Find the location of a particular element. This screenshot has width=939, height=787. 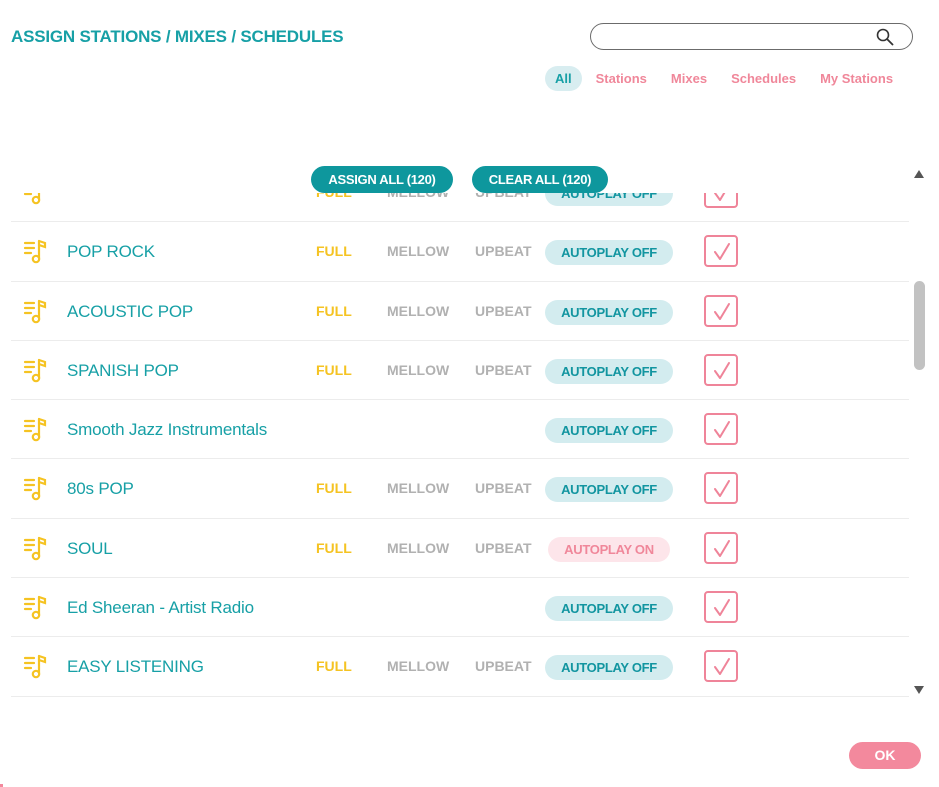

search-icon is located at coordinates (885, 37).